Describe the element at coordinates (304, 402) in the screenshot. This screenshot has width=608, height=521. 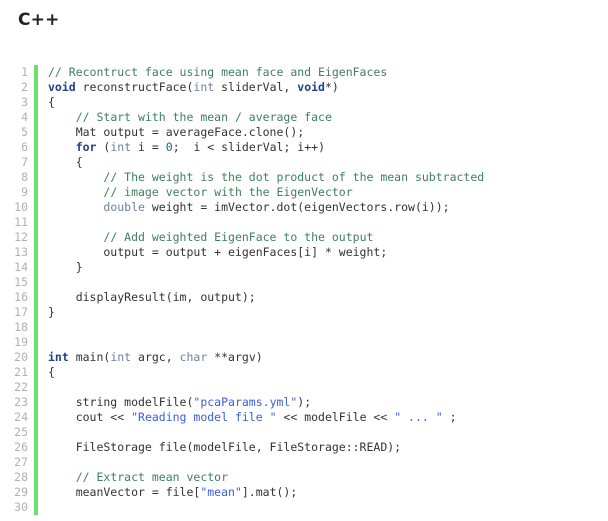
I see `code-token: );` at that location.